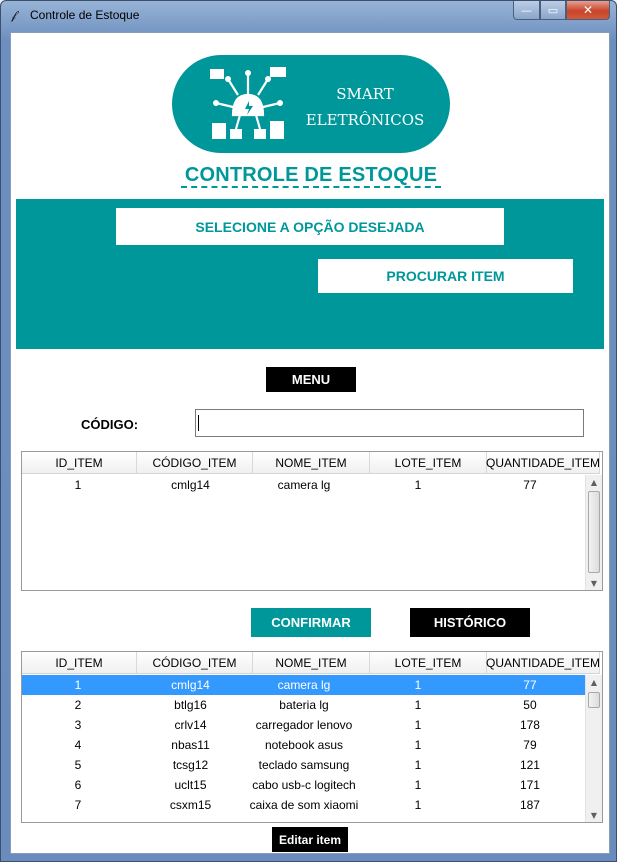 The width and height of the screenshot is (617, 862). Describe the element at coordinates (14, 15) in the screenshot. I see `feather-icon: 𝒻` at that location.